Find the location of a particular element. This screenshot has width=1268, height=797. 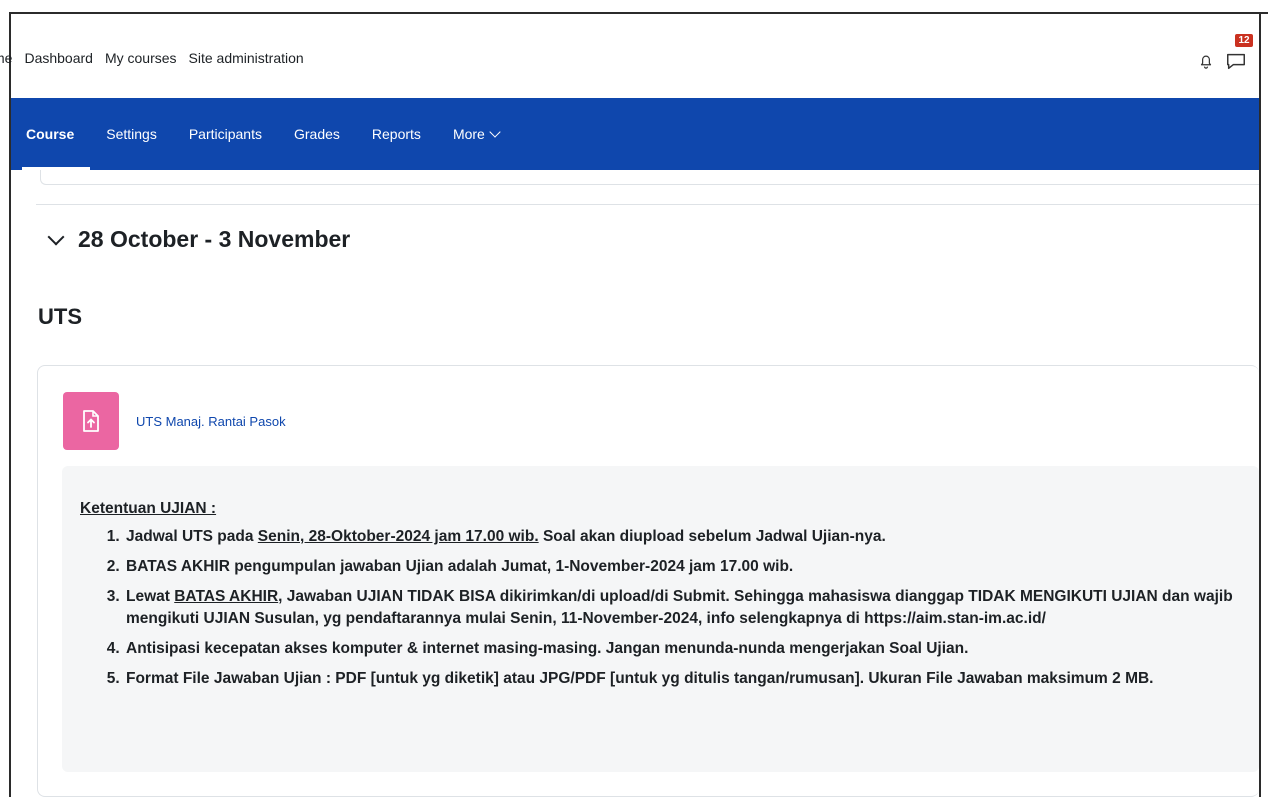

tab-more-dropdown: More is located at coordinates (476, 134).